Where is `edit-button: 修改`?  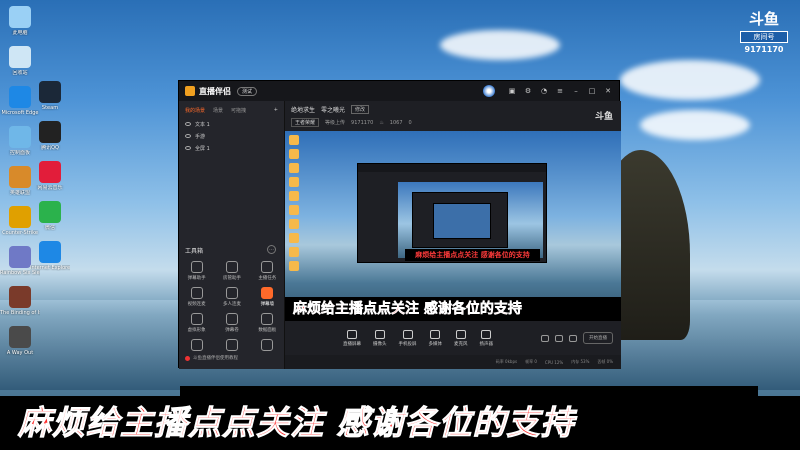 edit-button: 修改 is located at coordinates (360, 109).